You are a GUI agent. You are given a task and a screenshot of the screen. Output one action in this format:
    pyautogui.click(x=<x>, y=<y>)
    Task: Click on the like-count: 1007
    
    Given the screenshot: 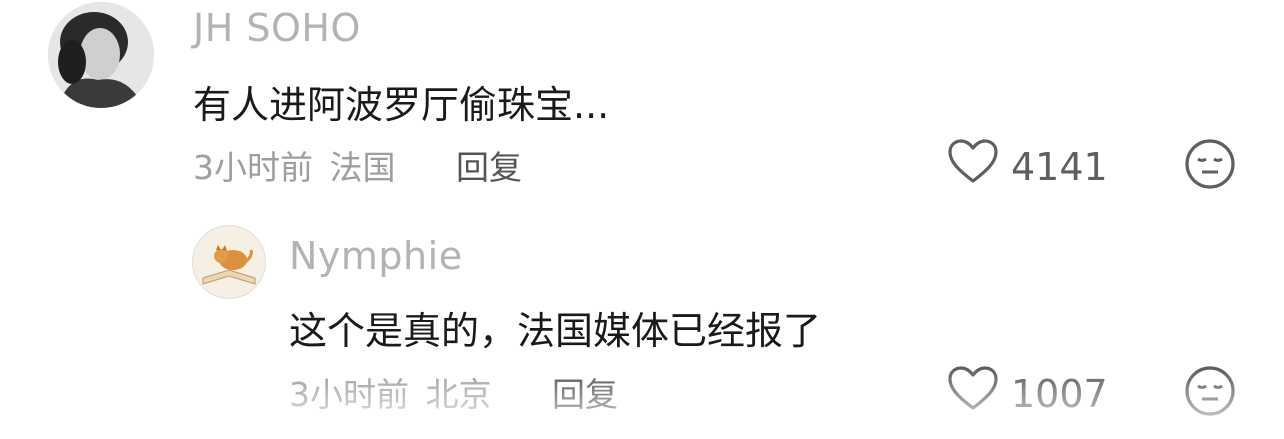 What is the action you would take?
    pyautogui.click(x=1059, y=393)
    